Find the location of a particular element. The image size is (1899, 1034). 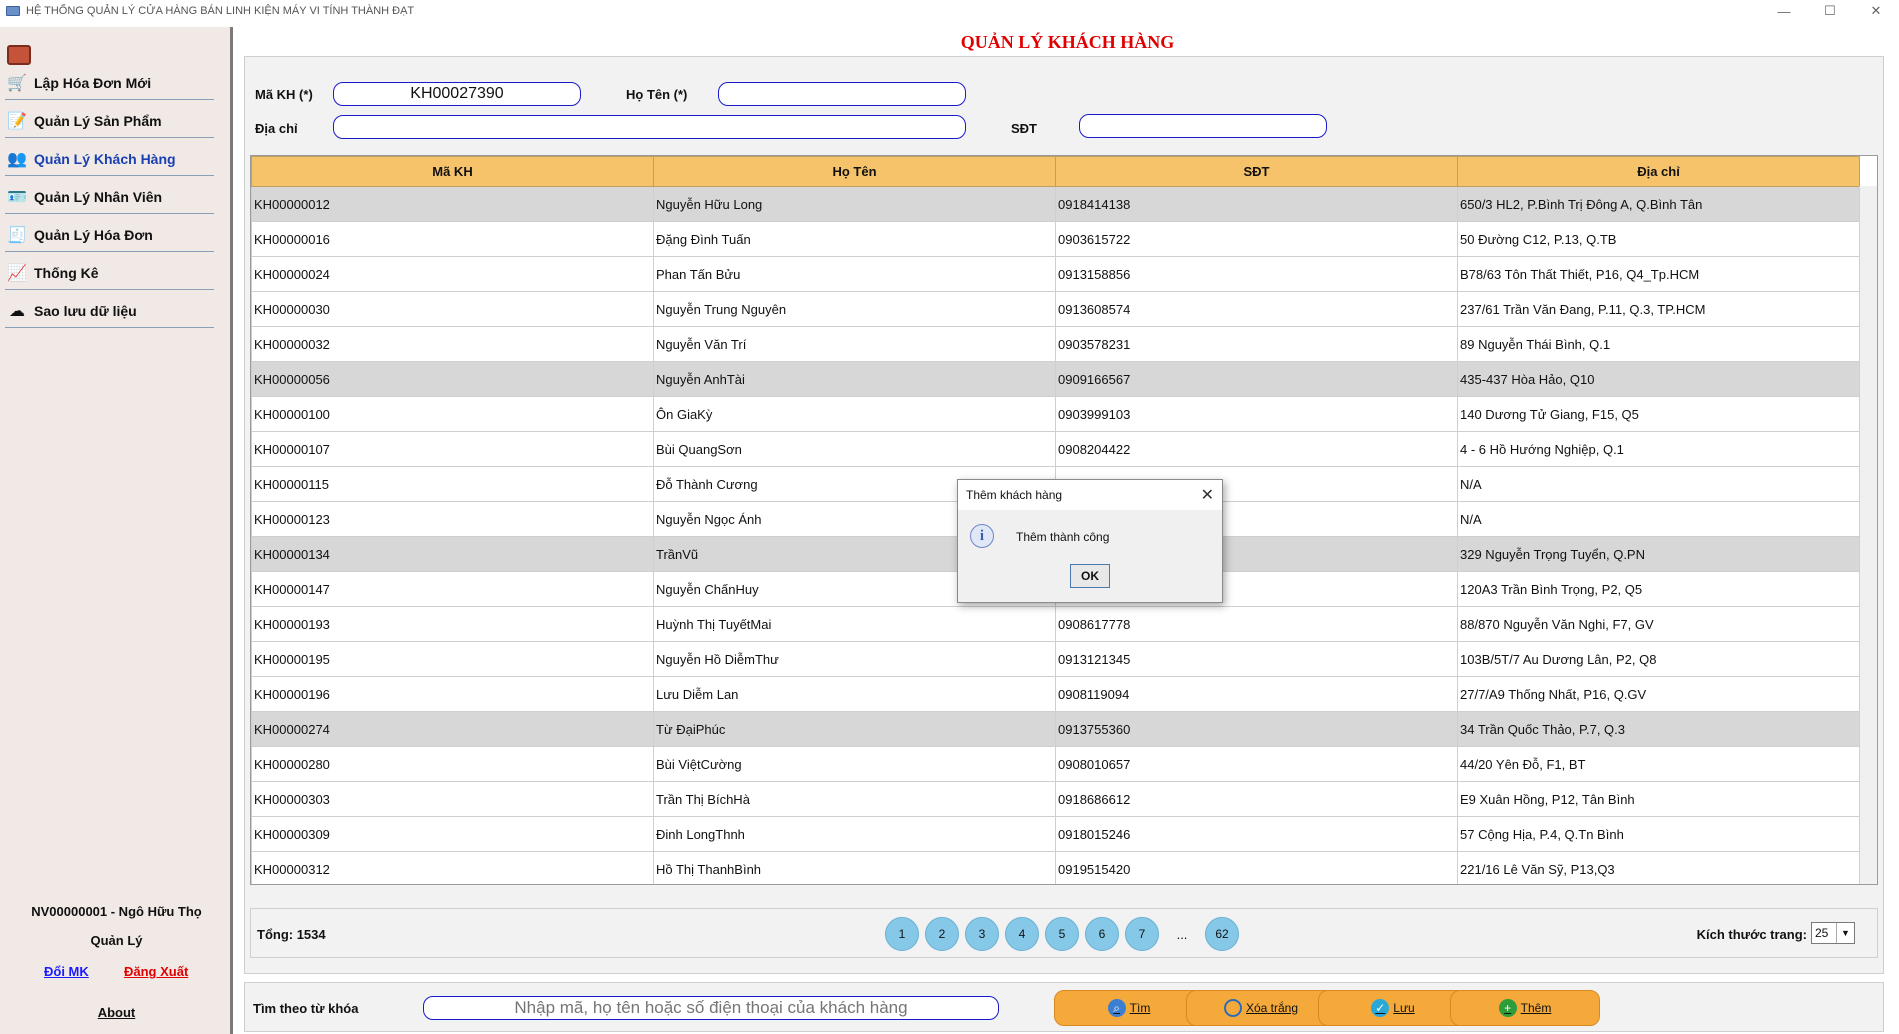

about-link: About is located at coordinates (116, 1012).